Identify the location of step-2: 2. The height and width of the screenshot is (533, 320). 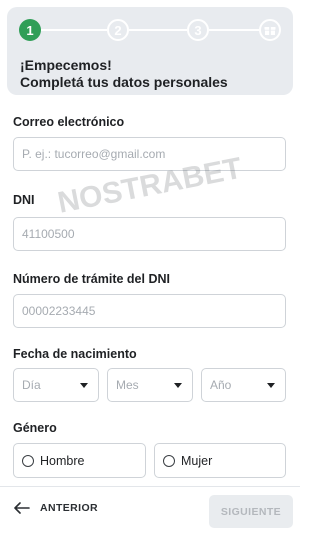
(118, 30).